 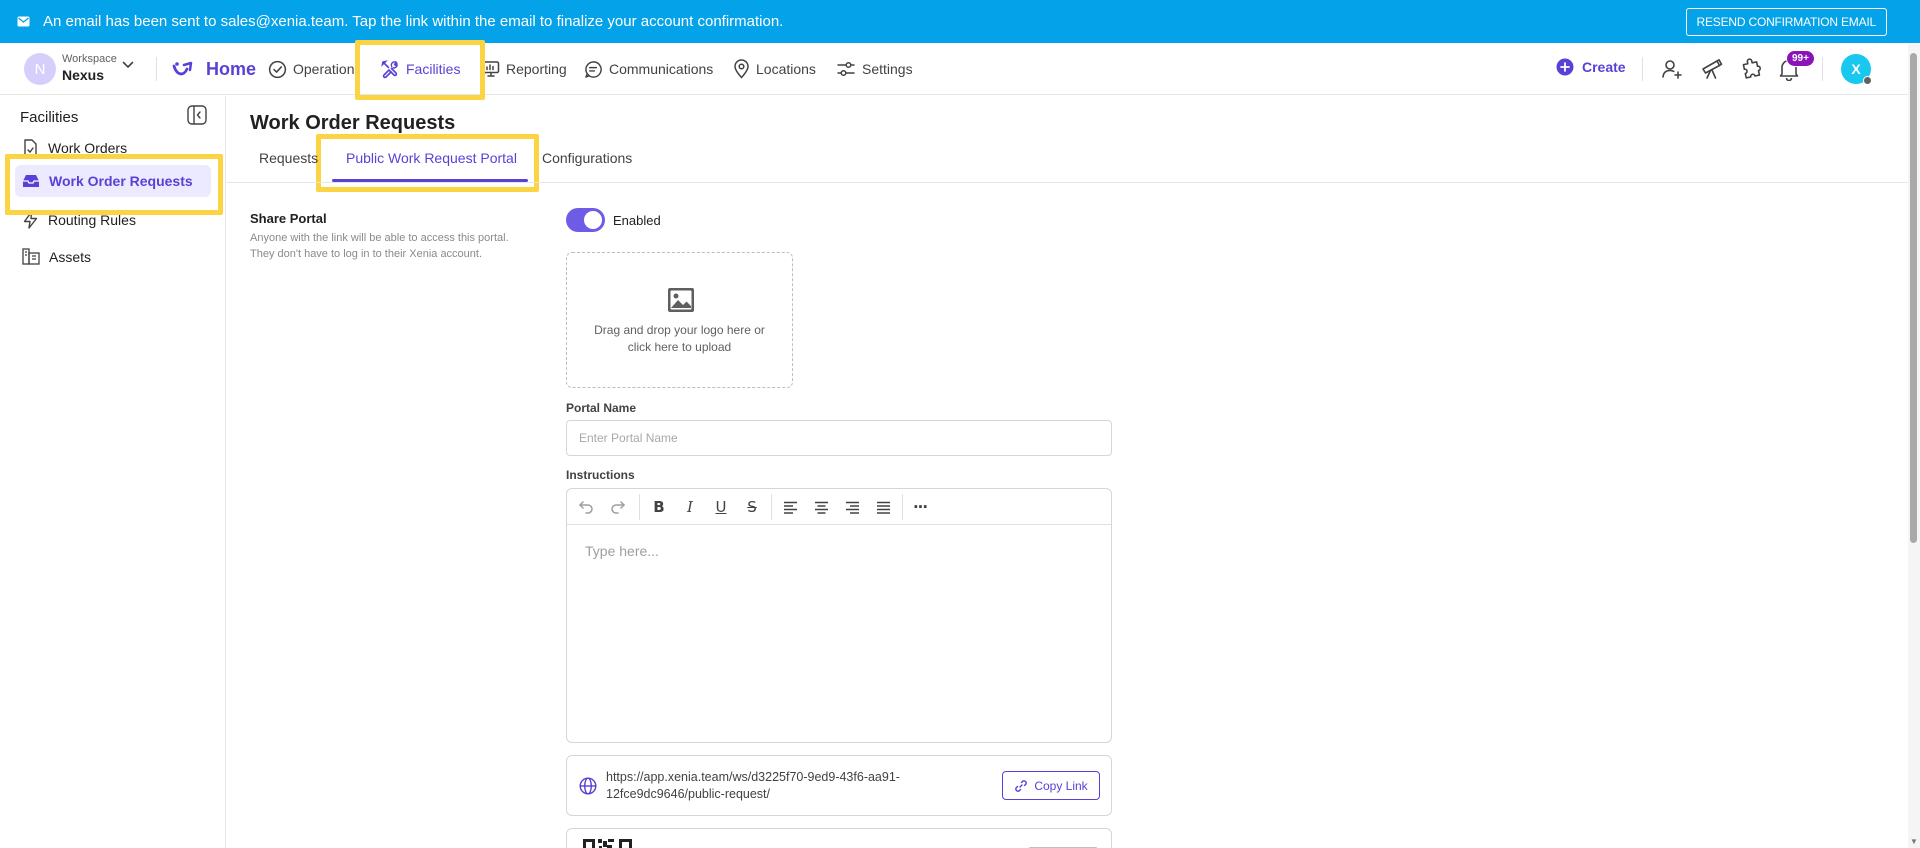 I want to click on nav-communications: Communications, so click(x=648, y=69).